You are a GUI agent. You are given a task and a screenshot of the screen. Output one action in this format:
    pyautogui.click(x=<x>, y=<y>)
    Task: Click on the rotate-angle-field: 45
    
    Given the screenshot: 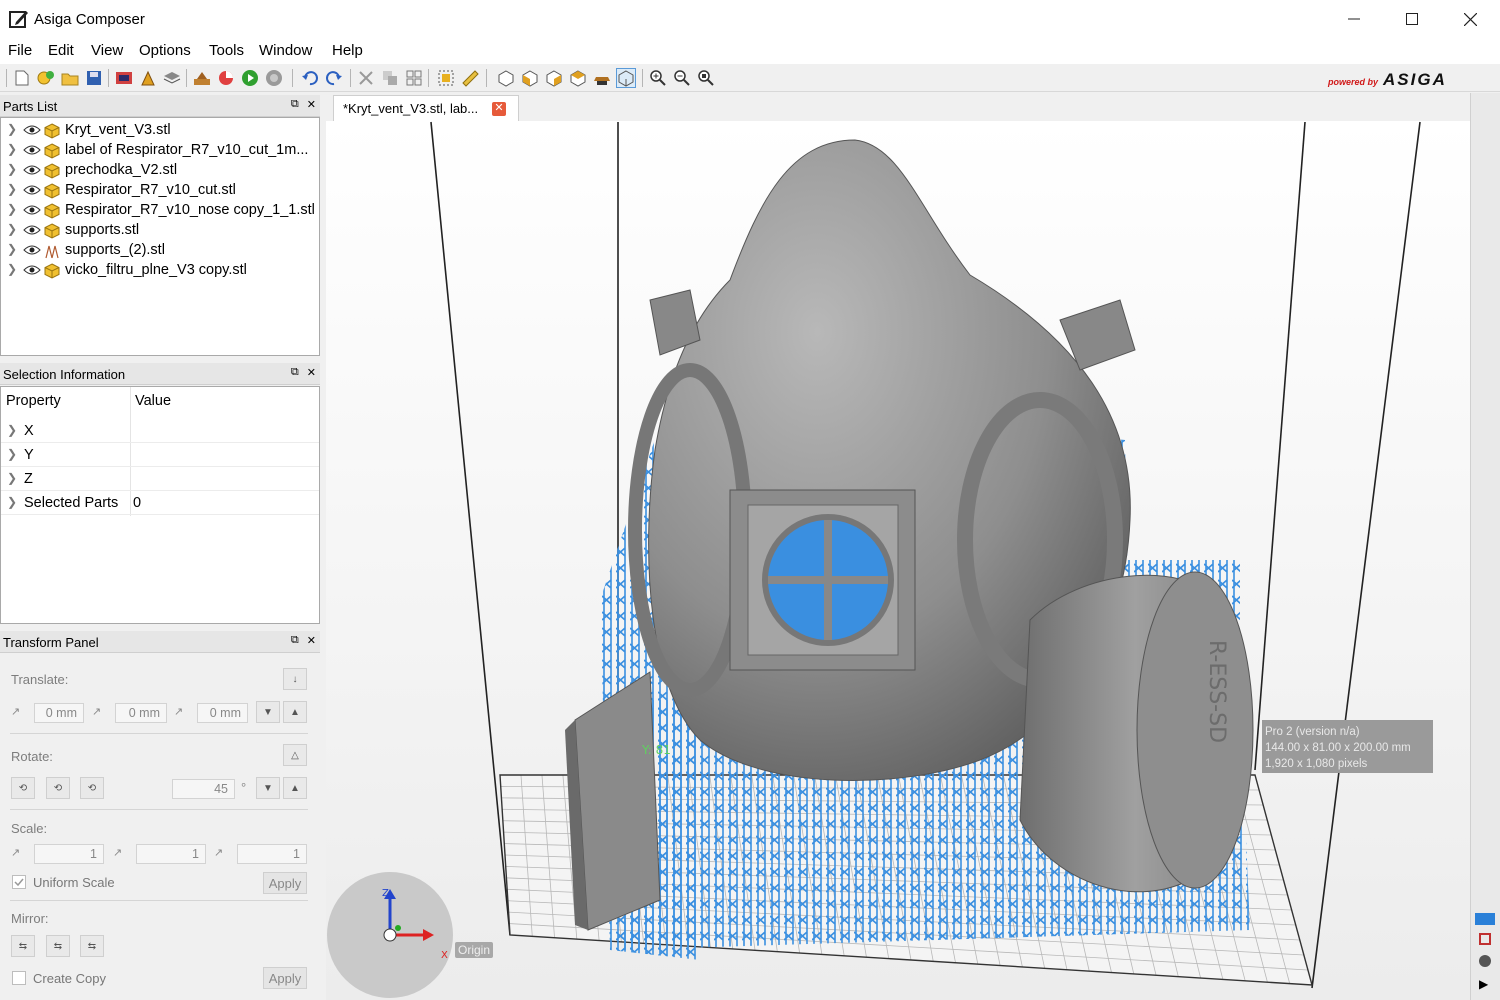 What is the action you would take?
    pyautogui.click(x=203, y=789)
    